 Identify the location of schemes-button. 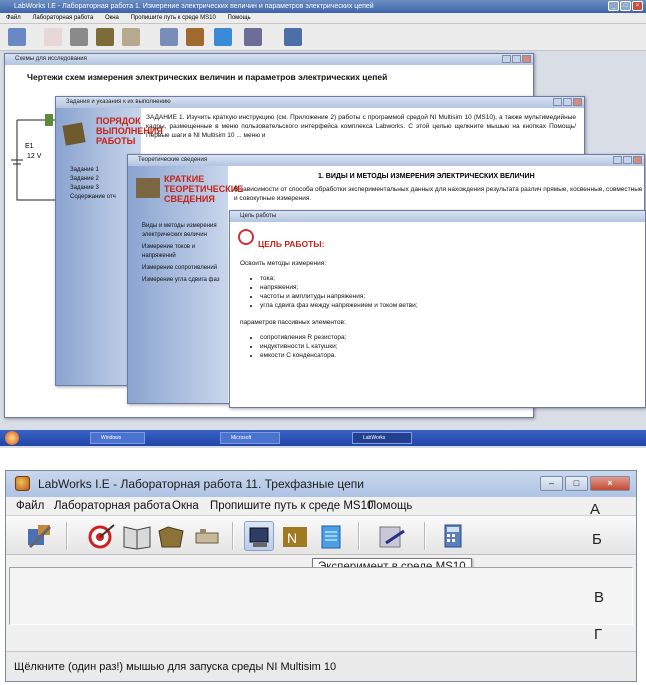
(207, 536).